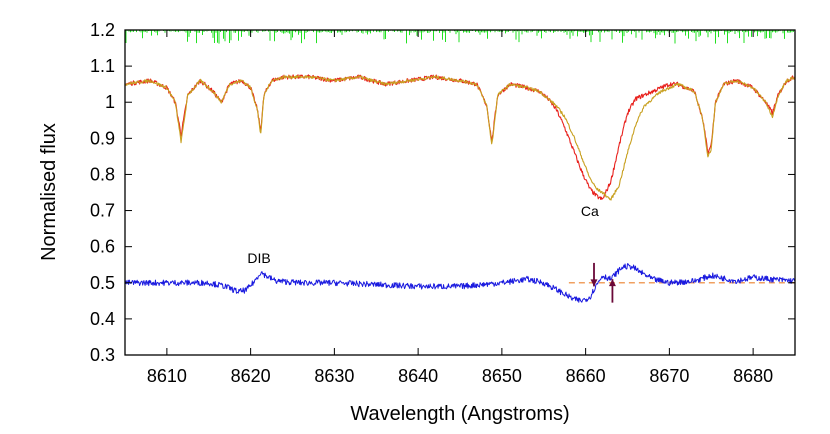 The height and width of the screenshot is (434, 830). What do you see at coordinates (102, 211) in the screenshot?
I see `y-tick-label-0.7: 0.7` at bounding box center [102, 211].